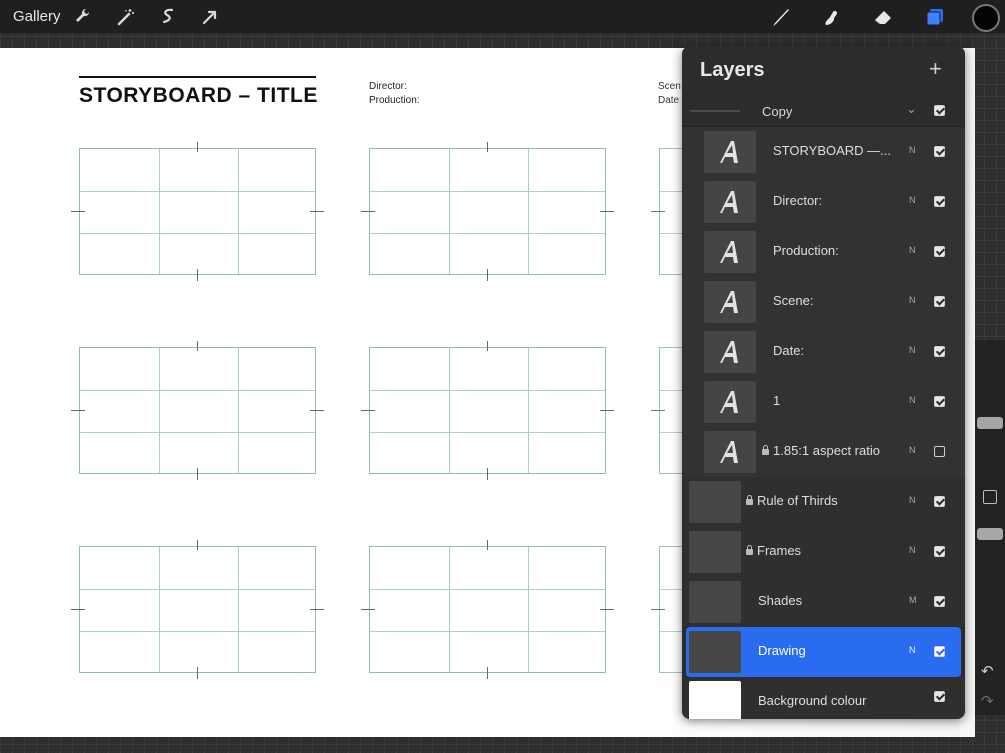 Image resolution: width=1005 pixels, height=753 pixels. I want to click on layer-name: Date:, so click(789, 350).